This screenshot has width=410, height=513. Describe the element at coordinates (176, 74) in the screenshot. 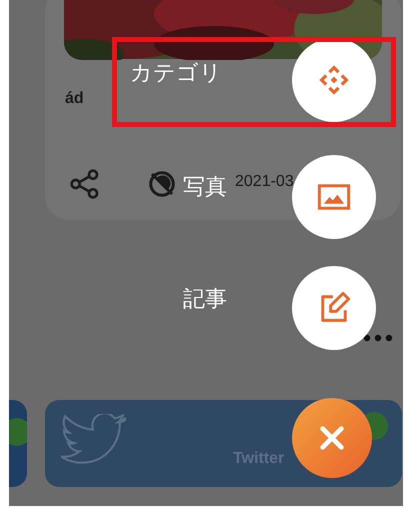

I see `menu-label: カテゴリ` at that location.